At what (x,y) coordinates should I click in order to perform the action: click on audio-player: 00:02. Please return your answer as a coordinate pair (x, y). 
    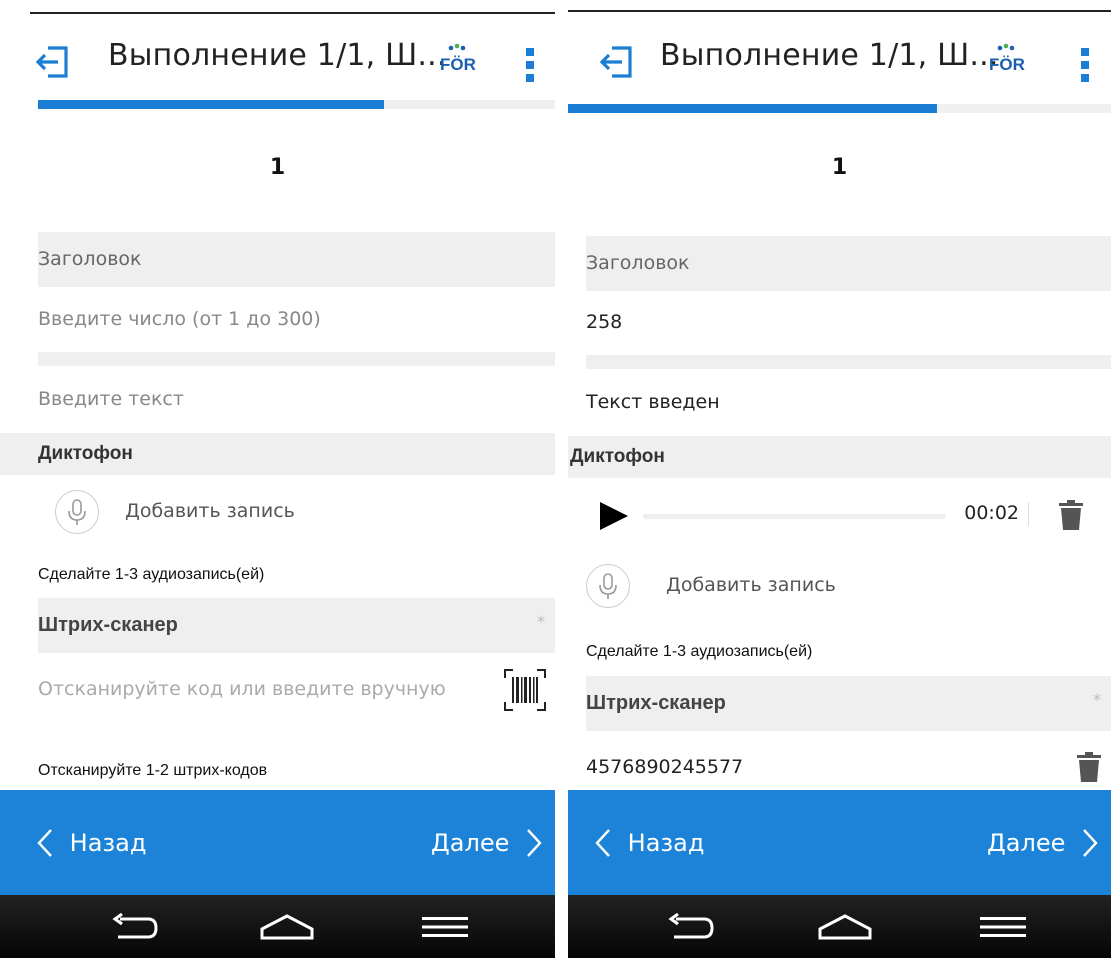
    Looking at the image, I should click on (854, 516).